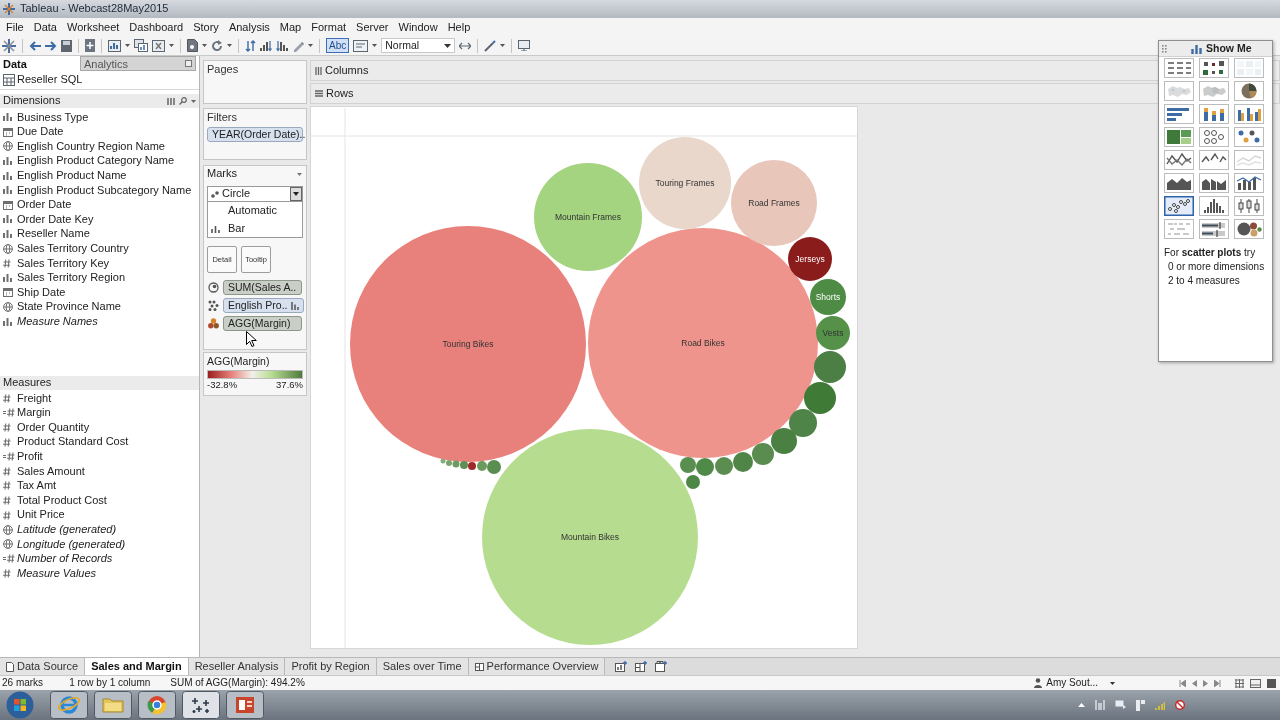 This screenshot has width=1280, height=720. I want to click on mark-type-option: Bar, so click(255, 228).